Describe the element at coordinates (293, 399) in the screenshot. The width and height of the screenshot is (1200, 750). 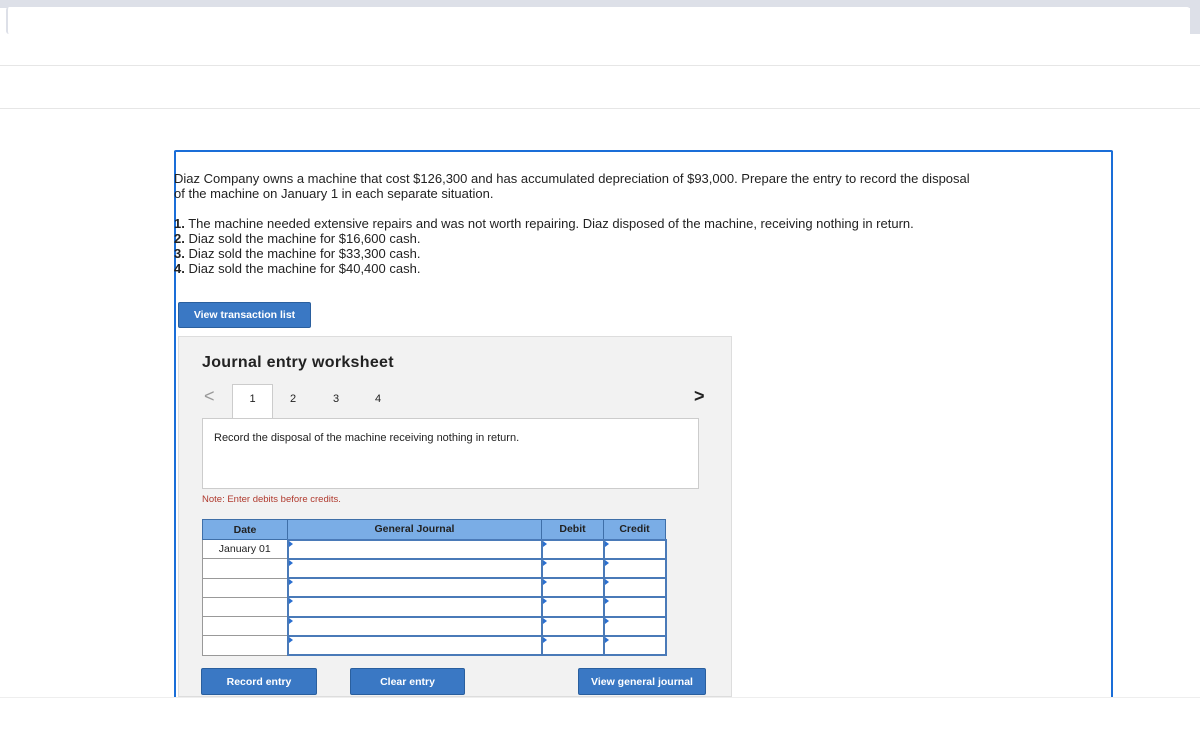
I see `tab-2: 2` at that location.